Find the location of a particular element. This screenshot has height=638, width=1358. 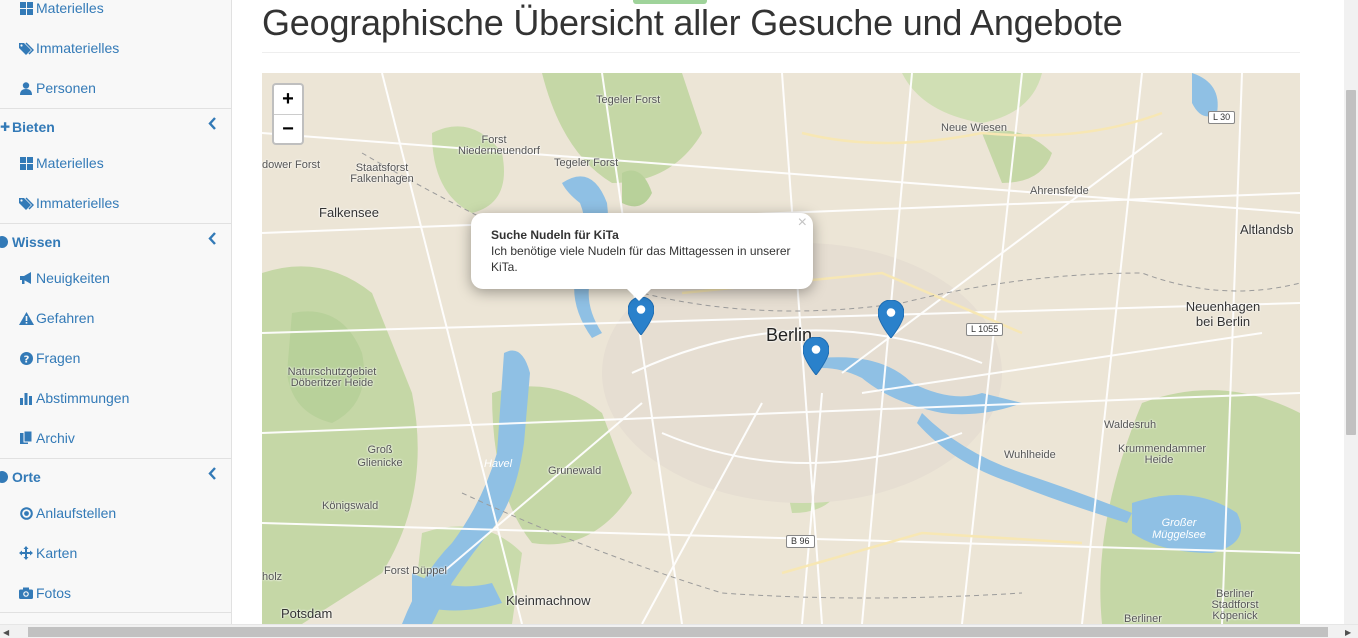

sidebar-item-suchen-immaterielles: Immaterielles is located at coordinates (115, 48).